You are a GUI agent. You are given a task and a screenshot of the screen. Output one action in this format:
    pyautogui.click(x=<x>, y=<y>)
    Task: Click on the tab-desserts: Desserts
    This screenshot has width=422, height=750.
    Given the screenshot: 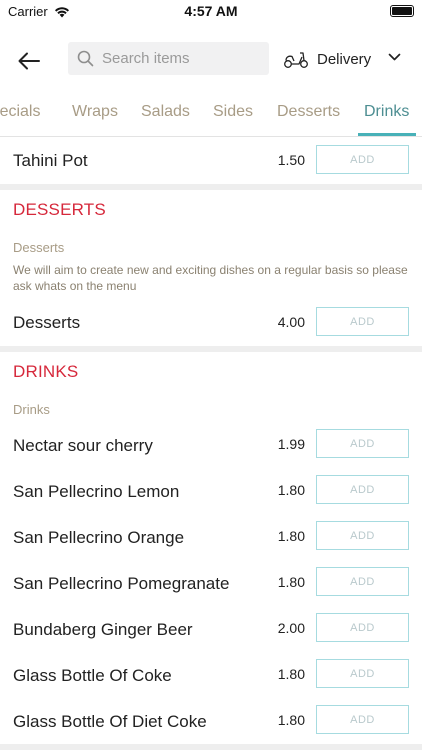 What is the action you would take?
    pyautogui.click(x=308, y=112)
    